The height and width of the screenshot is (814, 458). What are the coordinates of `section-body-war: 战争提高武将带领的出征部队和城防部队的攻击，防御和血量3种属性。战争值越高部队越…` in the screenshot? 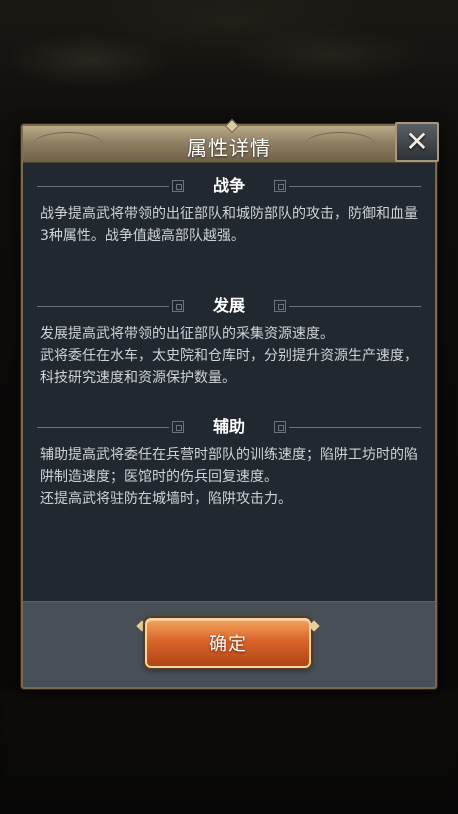 It's located at (229, 225).